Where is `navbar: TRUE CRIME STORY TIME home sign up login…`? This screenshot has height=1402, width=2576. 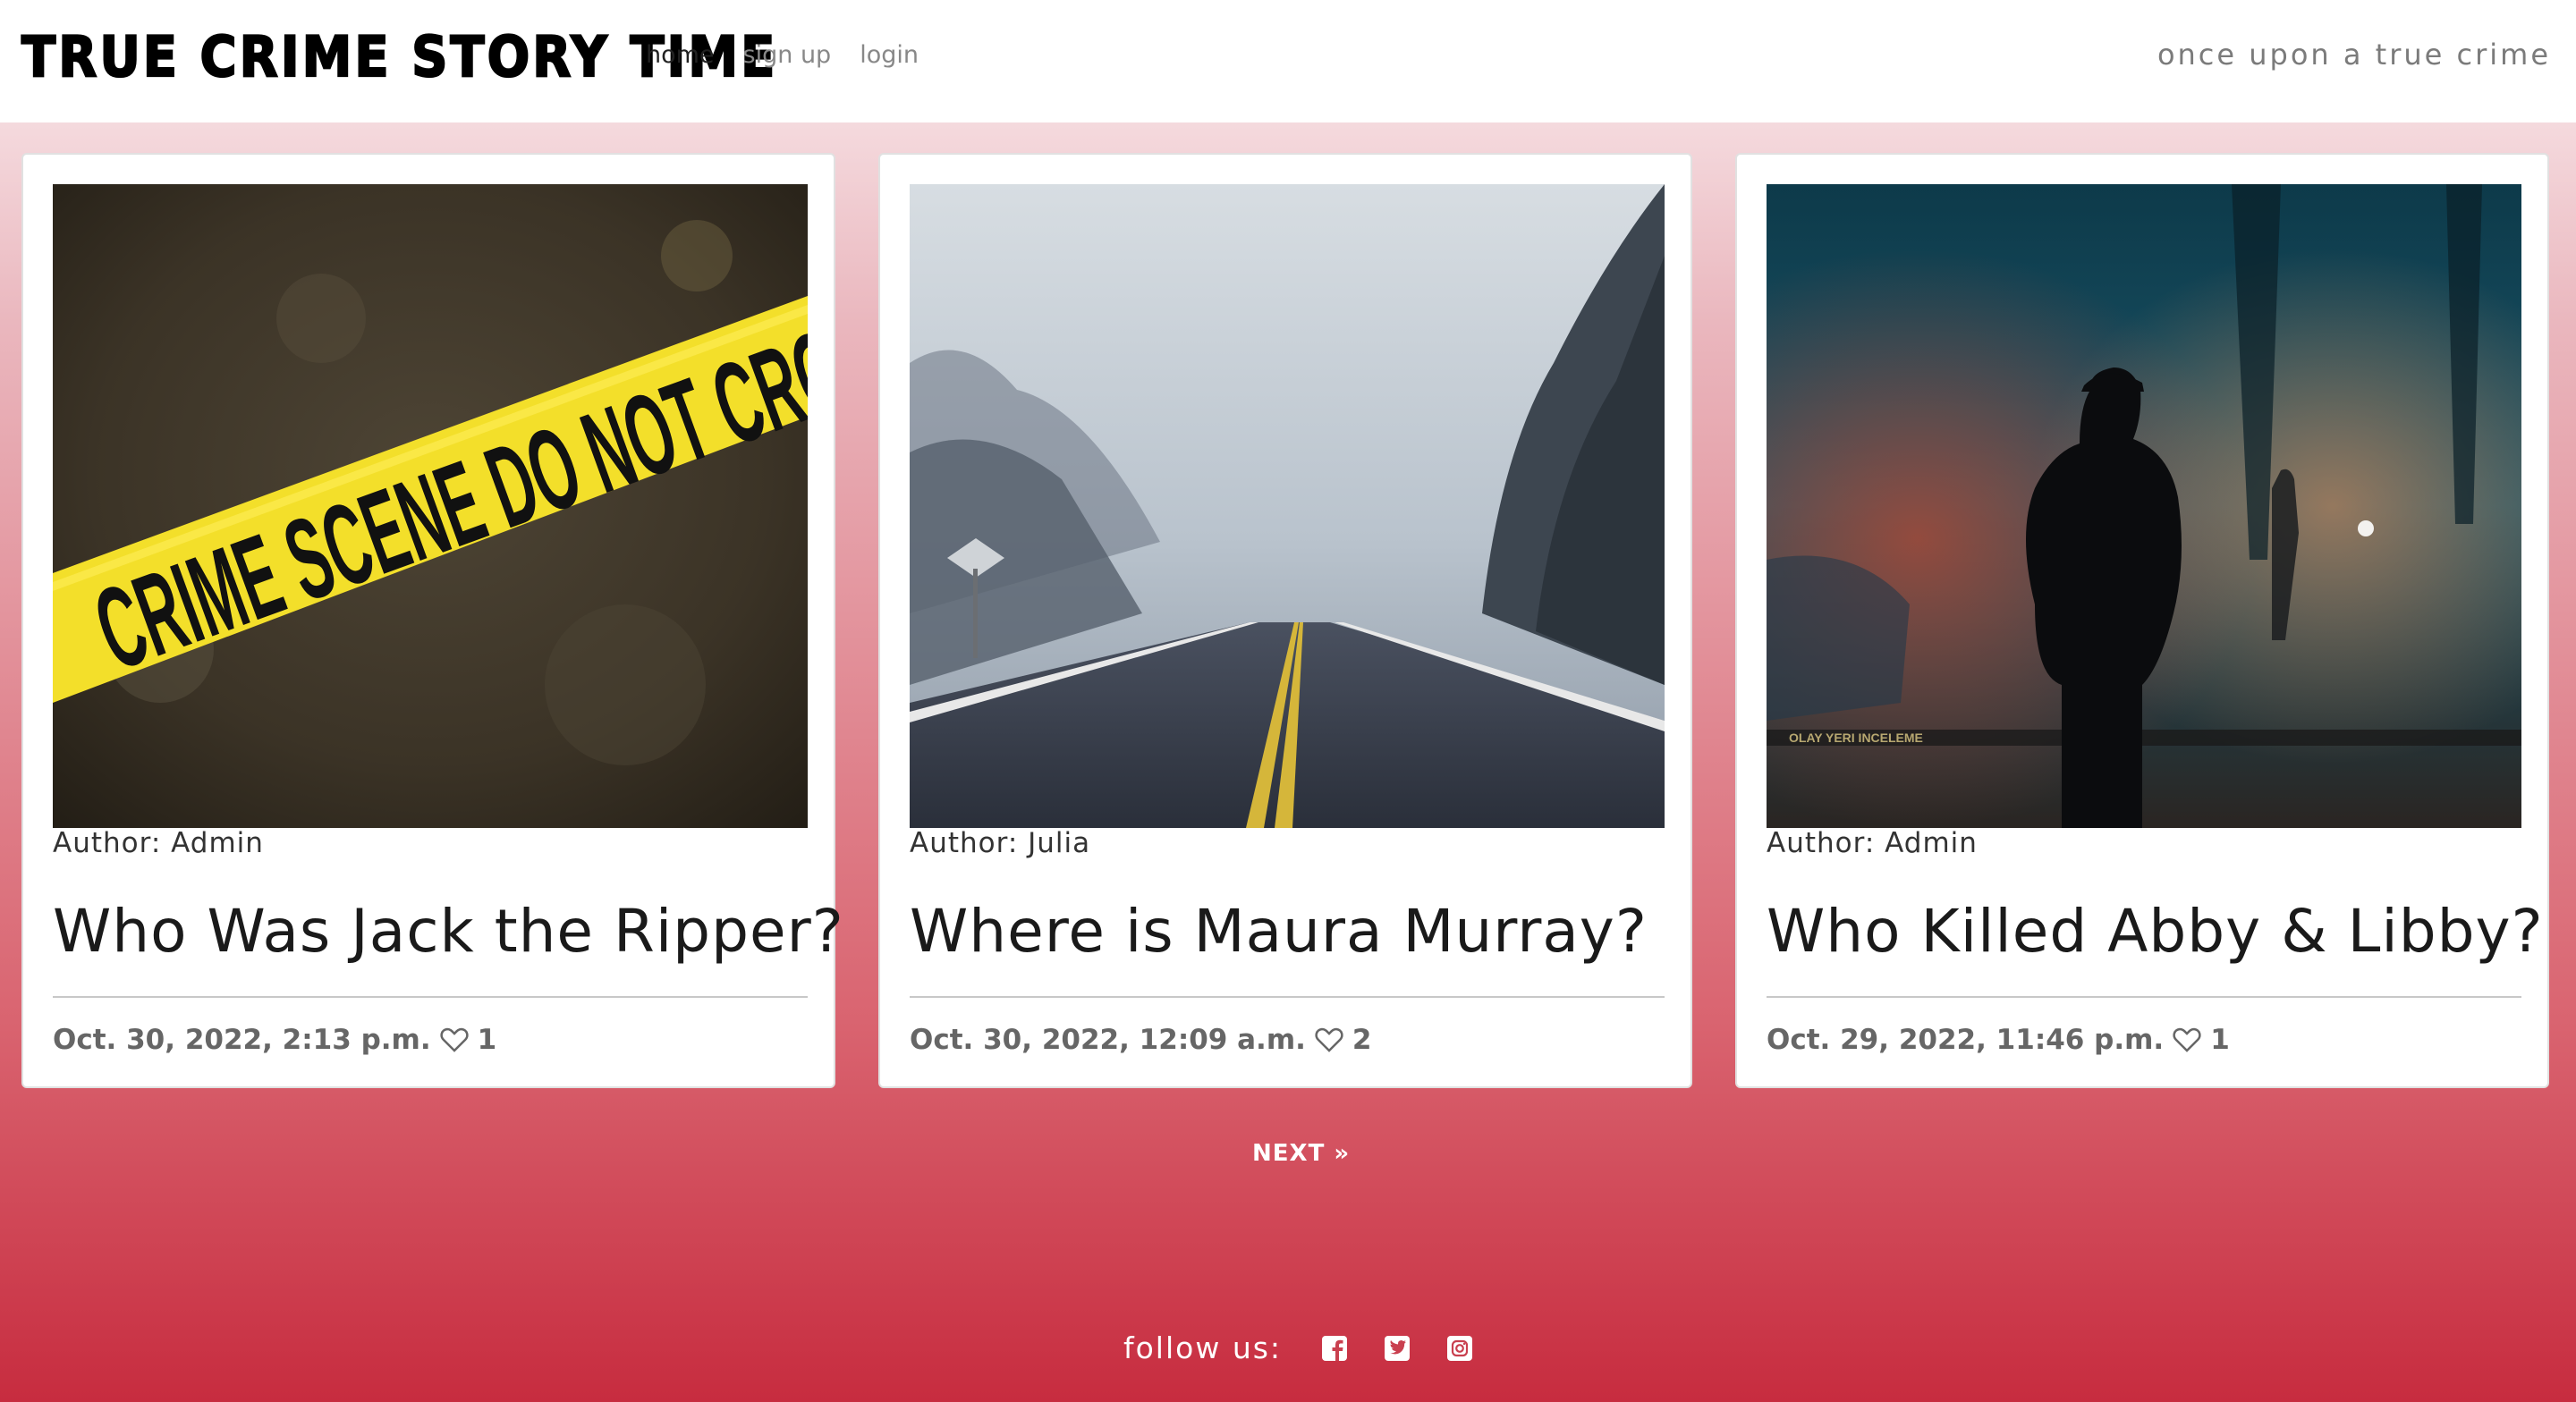
navbar: TRUE CRIME STORY TIME home sign up login… is located at coordinates (1288, 61).